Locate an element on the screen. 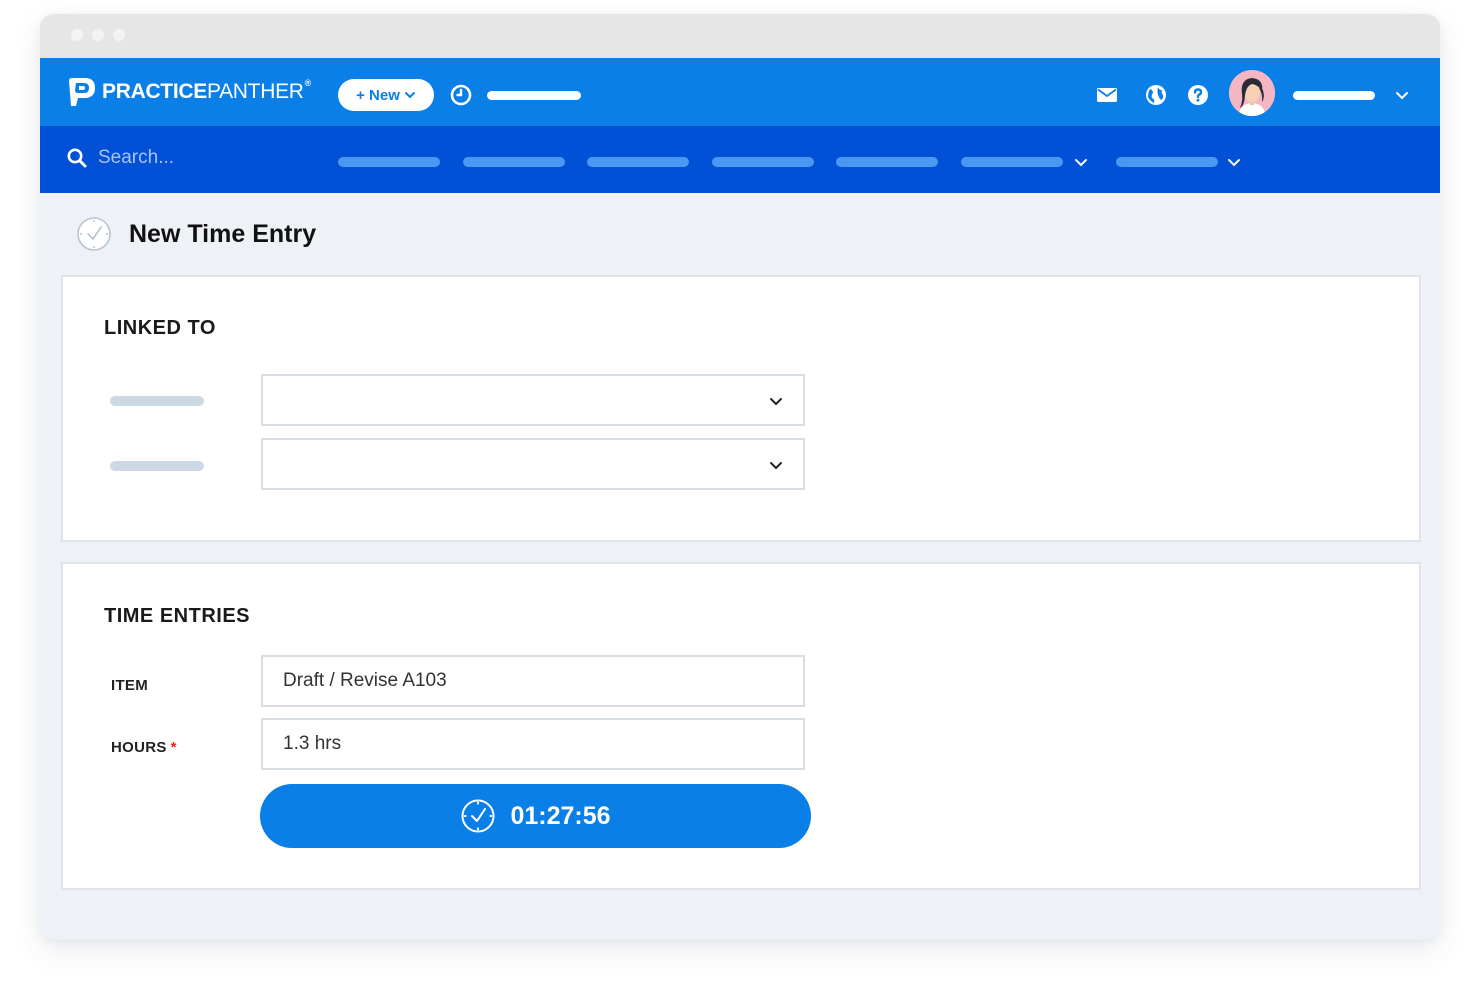 The width and height of the screenshot is (1480, 987). brand-logo: PRACTICEPANTHER® is located at coordinates (187, 92).